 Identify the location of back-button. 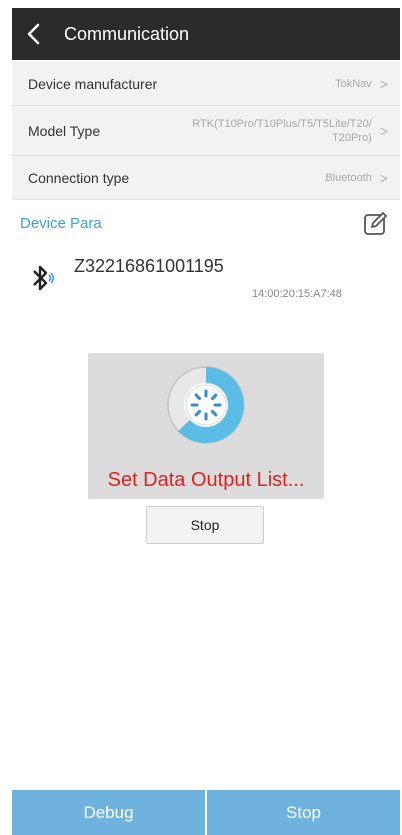
(34, 34).